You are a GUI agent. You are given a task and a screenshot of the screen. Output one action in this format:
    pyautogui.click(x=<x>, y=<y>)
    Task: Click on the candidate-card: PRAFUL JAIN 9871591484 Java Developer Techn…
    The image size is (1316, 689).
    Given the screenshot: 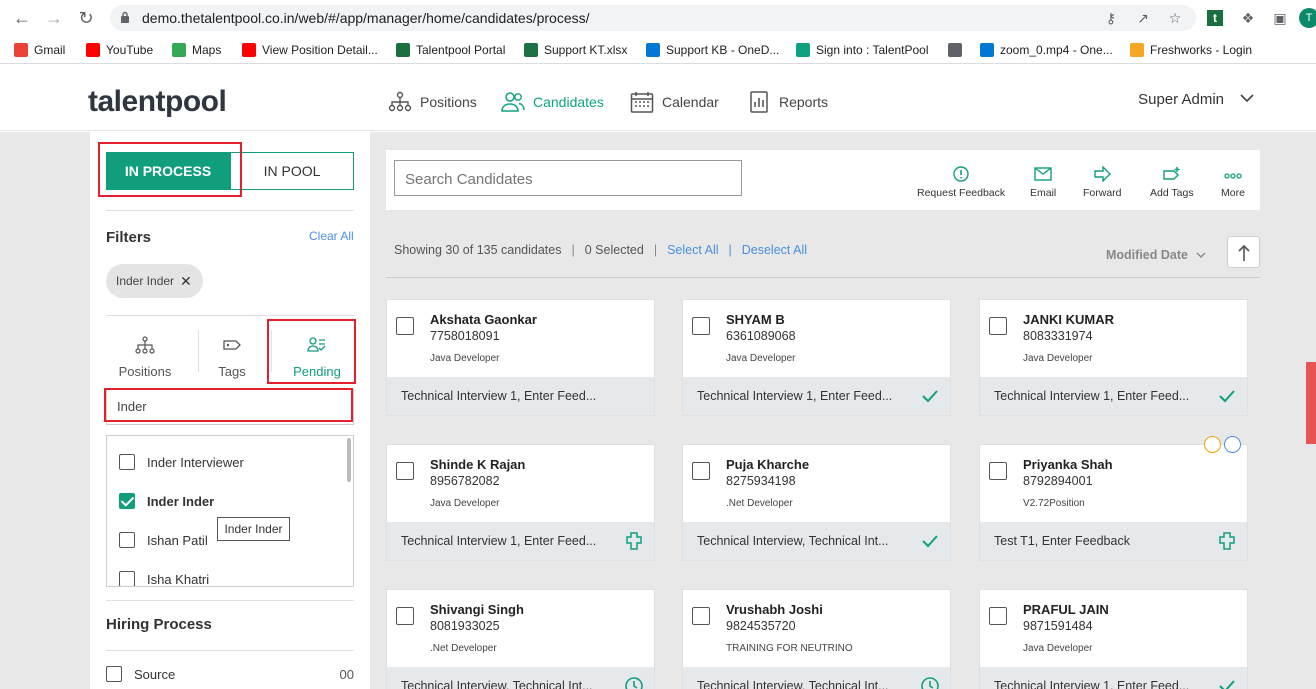 What is the action you would take?
    pyautogui.click(x=1113, y=639)
    